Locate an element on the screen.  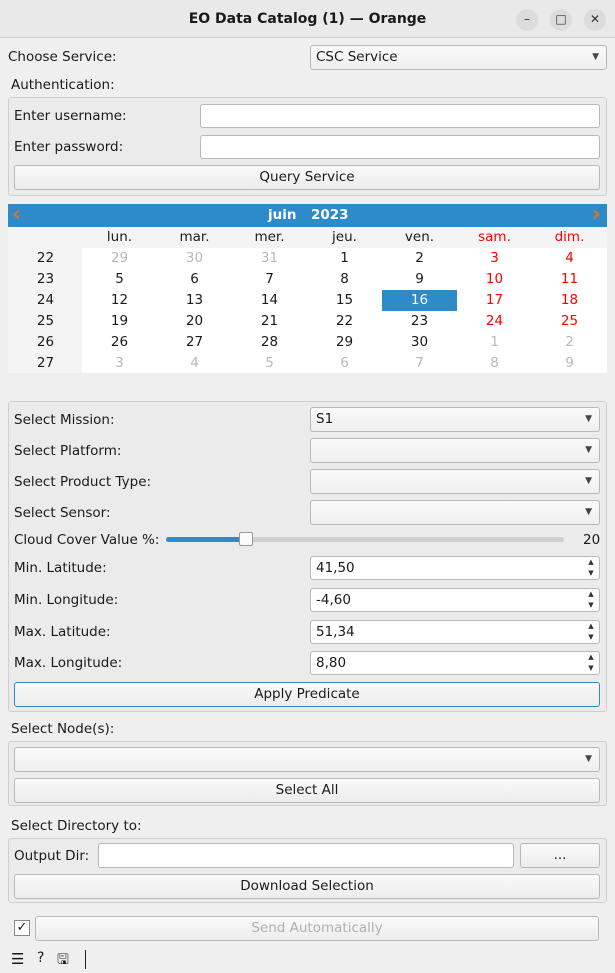
menu-icon: ☰ is located at coordinates (17, 959).